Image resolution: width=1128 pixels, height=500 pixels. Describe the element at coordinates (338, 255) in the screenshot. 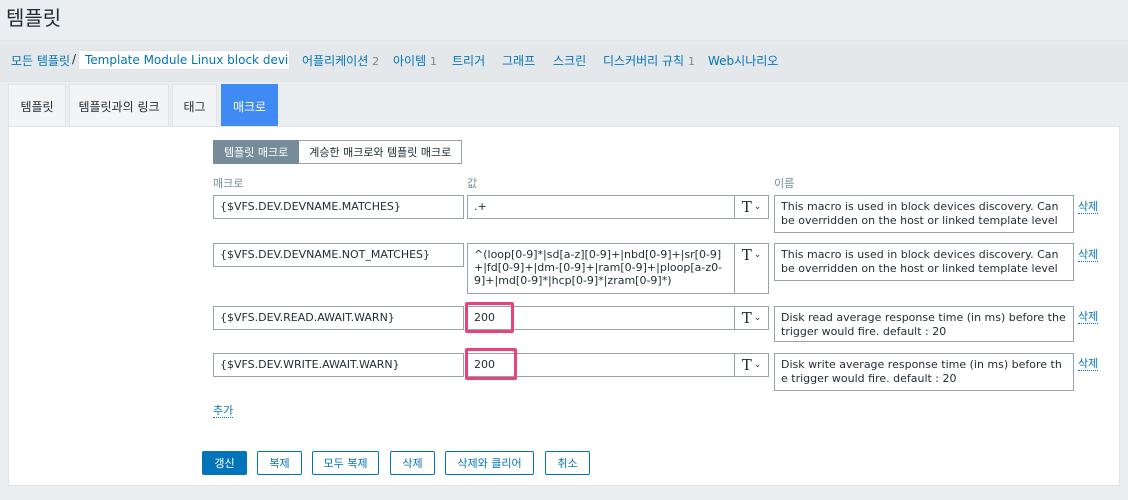

I see `macro-name-field: {$VFS.DEV.DEVNAME.NOT_MATCHES}` at that location.